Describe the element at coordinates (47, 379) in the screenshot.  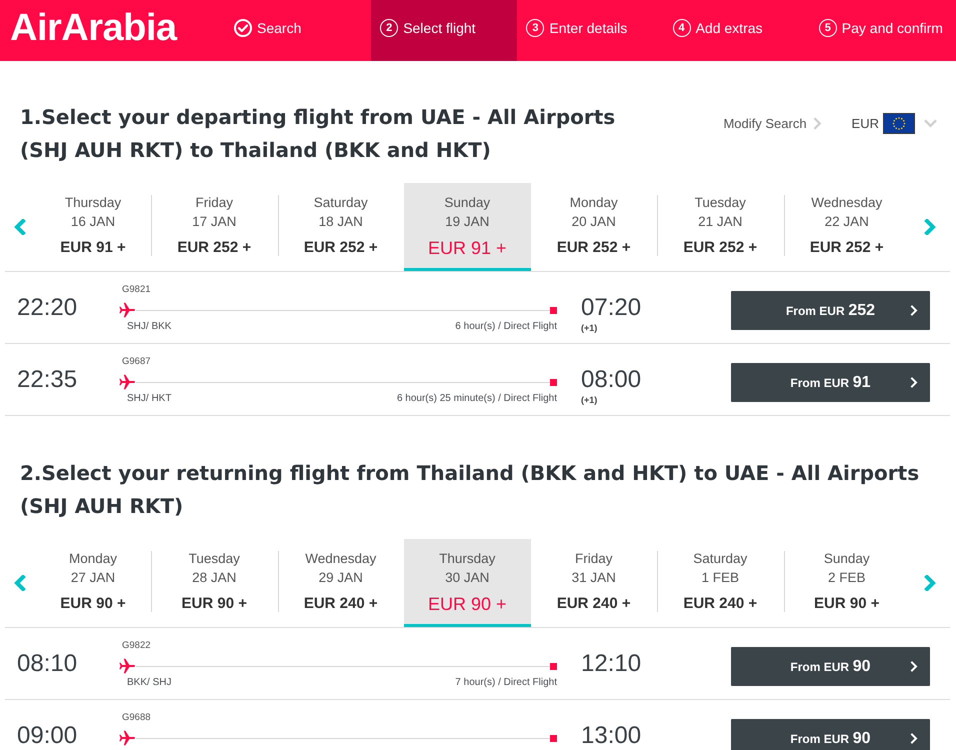
I see `departure-time: 22:35` at that location.